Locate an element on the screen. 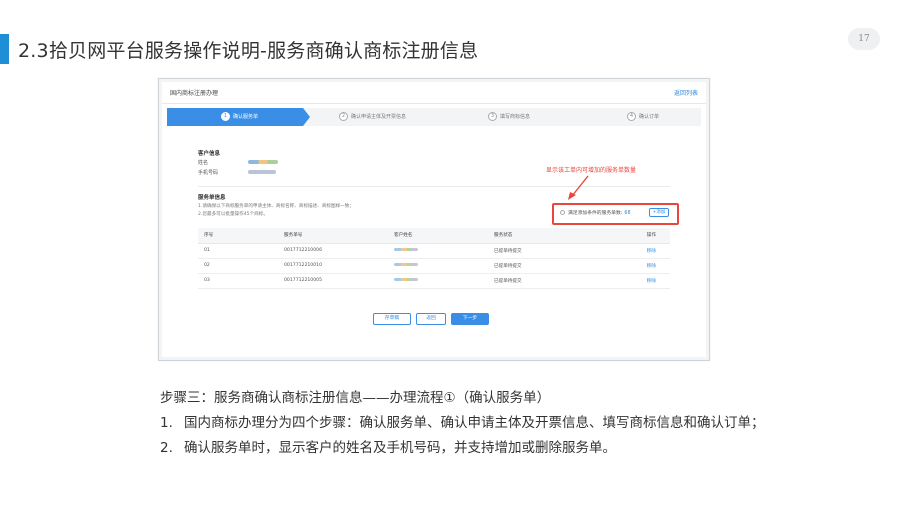 The image size is (900, 506). page-number: 17 is located at coordinates (864, 39).